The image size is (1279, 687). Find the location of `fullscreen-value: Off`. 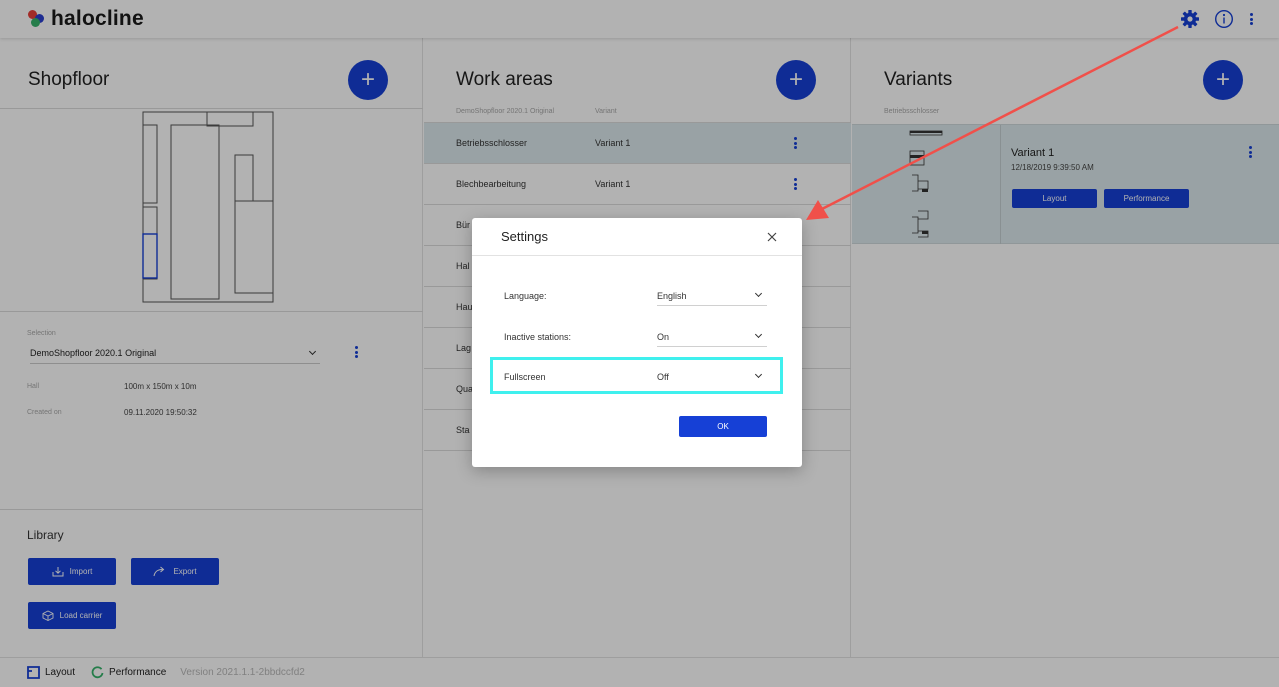

fullscreen-value: Off is located at coordinates (663, 377).